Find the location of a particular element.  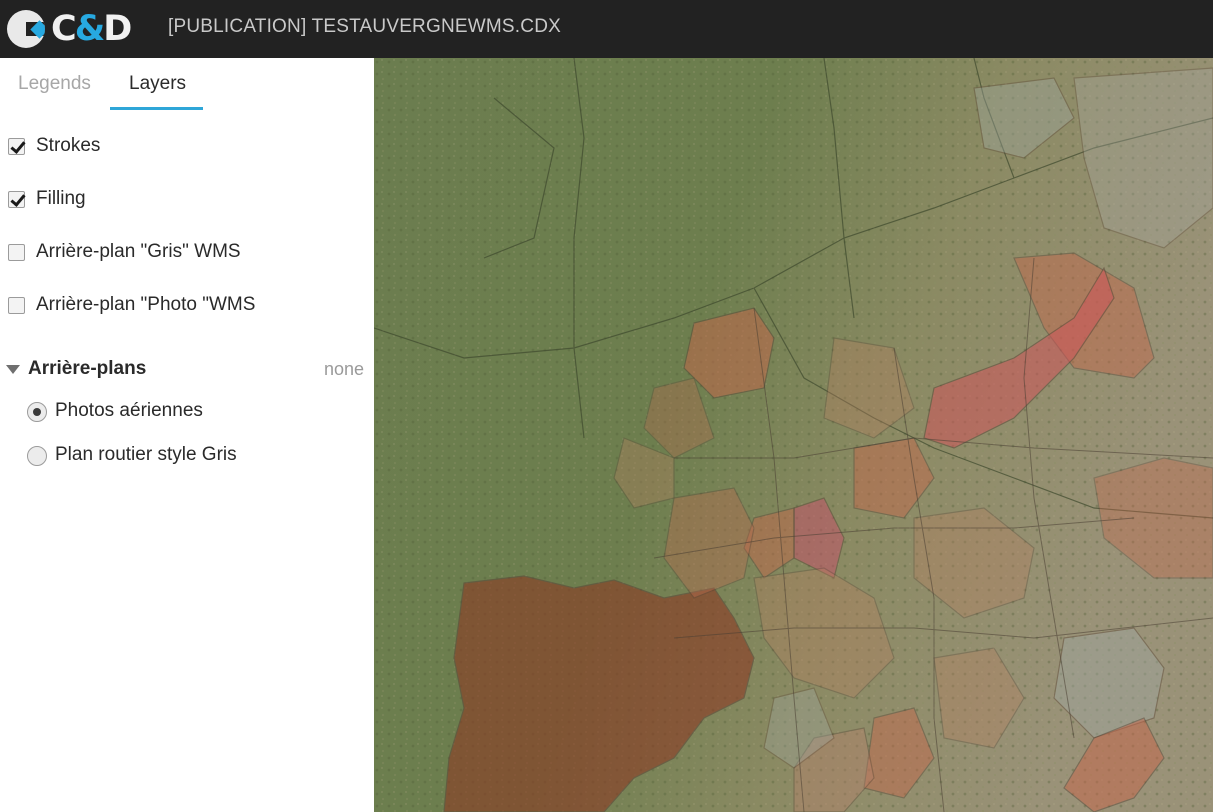

layer-label: Filling is located at coordinates (61, 198).